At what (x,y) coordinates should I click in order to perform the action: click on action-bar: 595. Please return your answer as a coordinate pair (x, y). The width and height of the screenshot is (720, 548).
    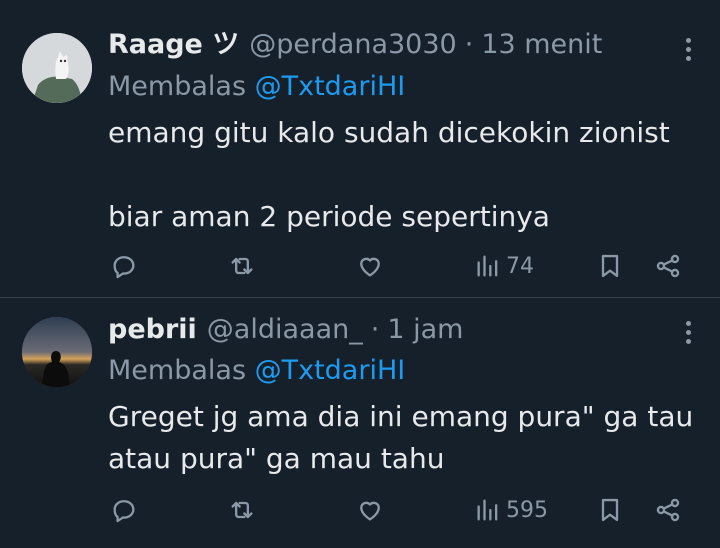
    Looking at the image, I should click on (360, 510).